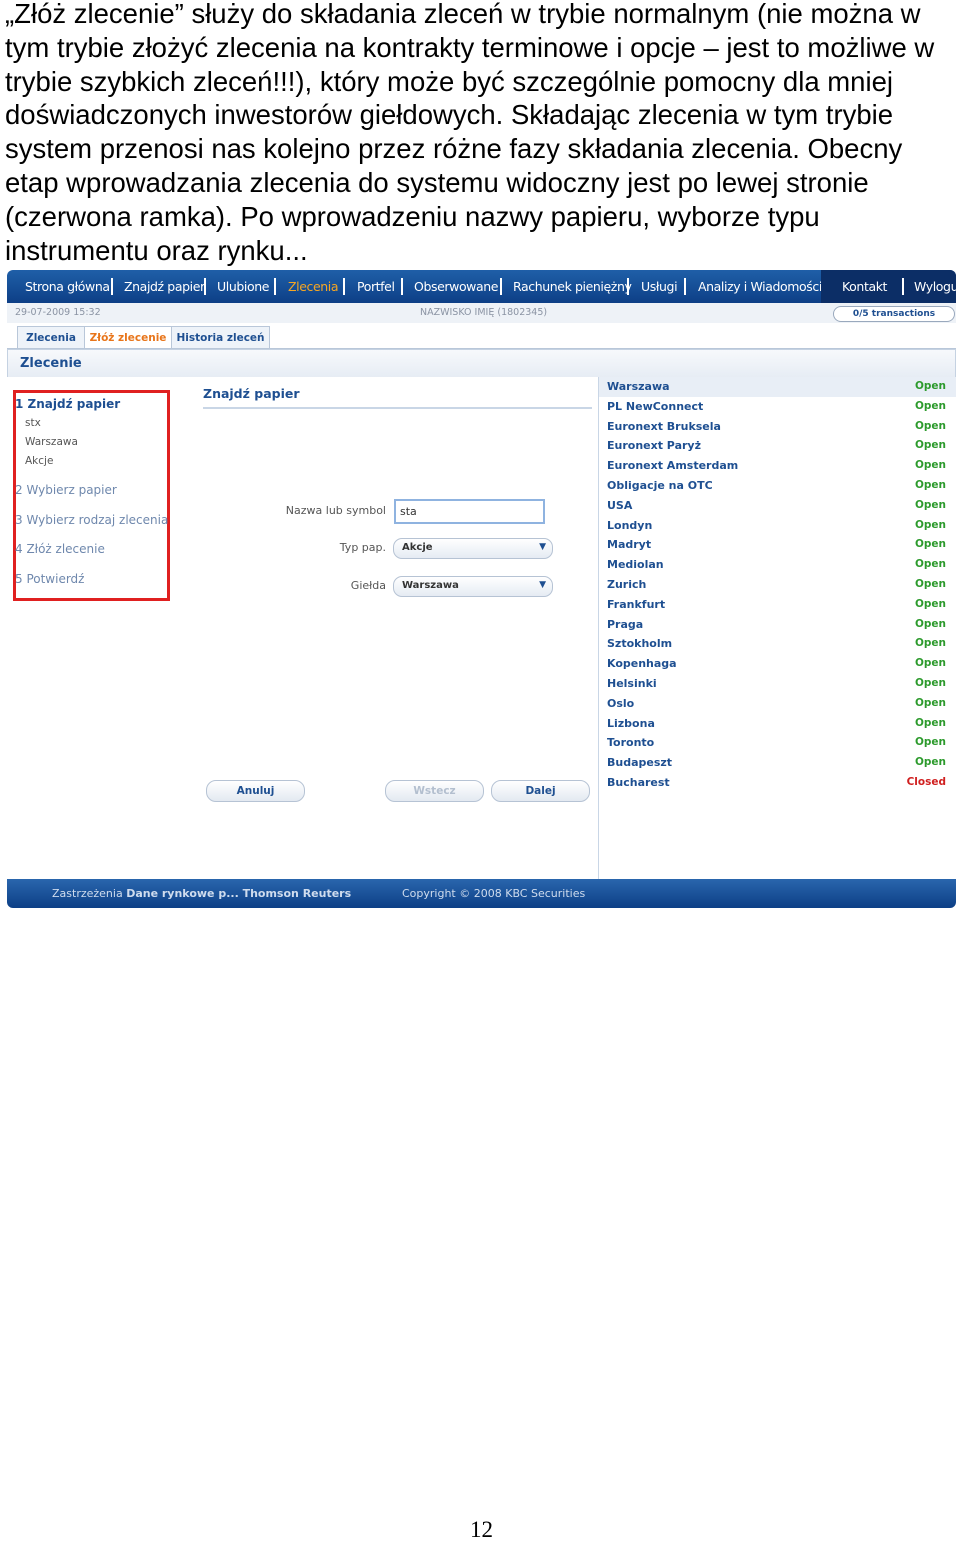 Image resolution: width=960 pixels, height=1543 pixels. What do you see at coordinates (664, 426) in the screenshot?
I see `market-name: Euronext Bruksela` at bounding box center [664, 426].